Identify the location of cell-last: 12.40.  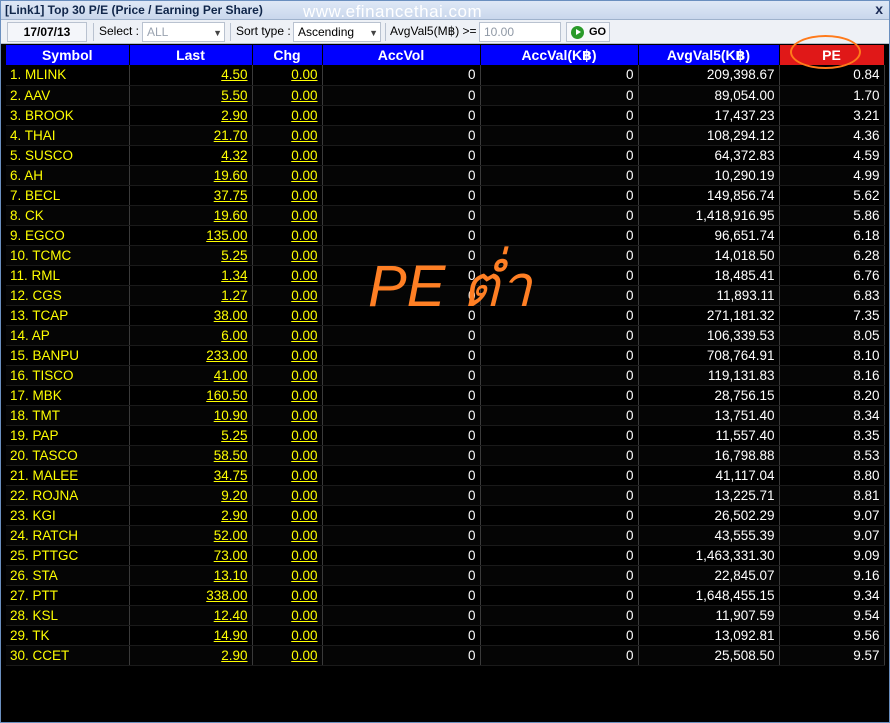
(191, 615).